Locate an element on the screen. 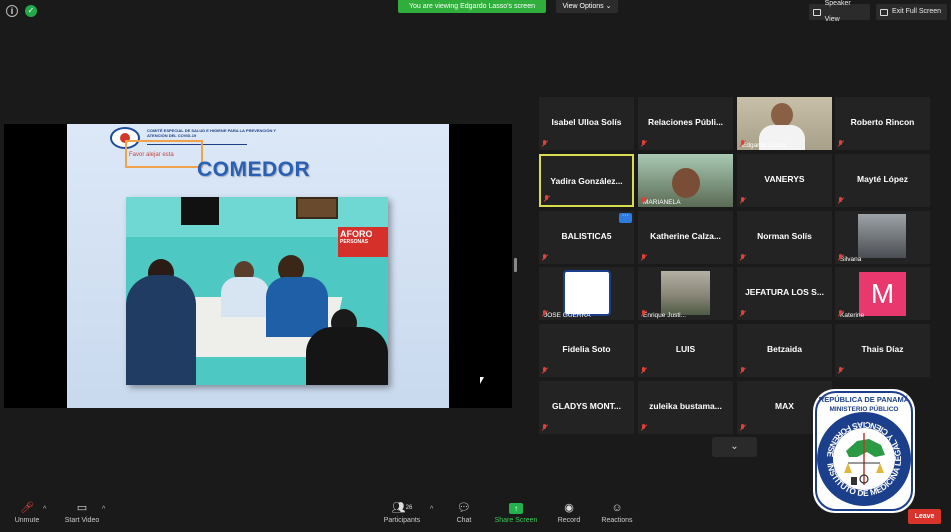  participant-tile: M Katerine is located at coordinates (882, 293).